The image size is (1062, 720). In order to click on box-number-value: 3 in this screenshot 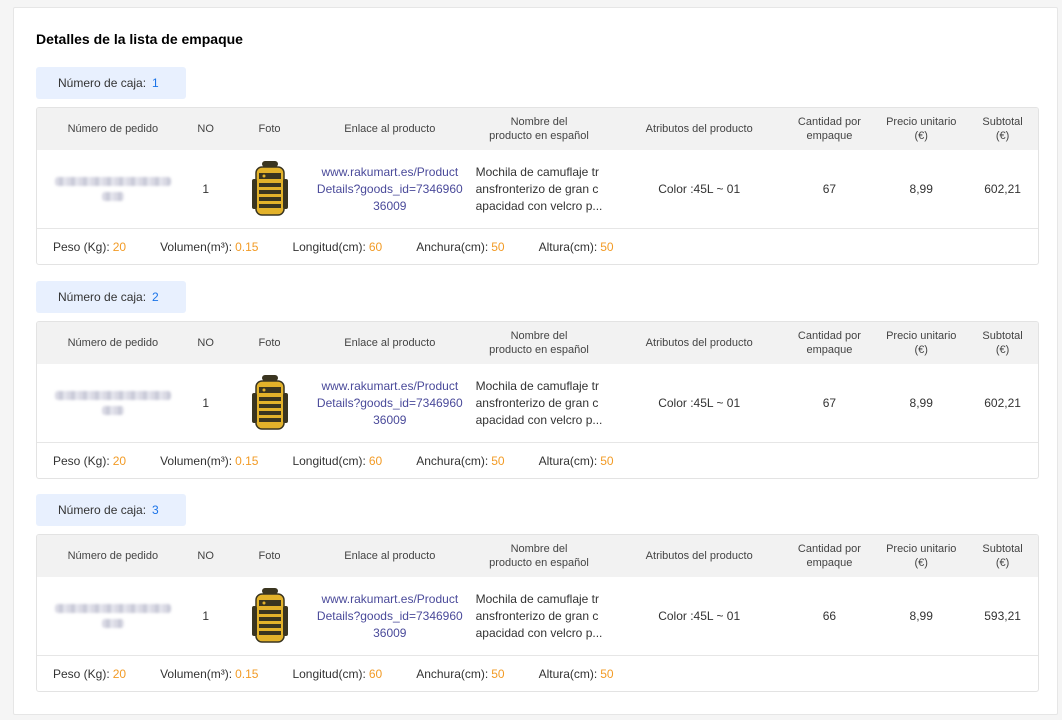, I will do `click(155, 510)`.